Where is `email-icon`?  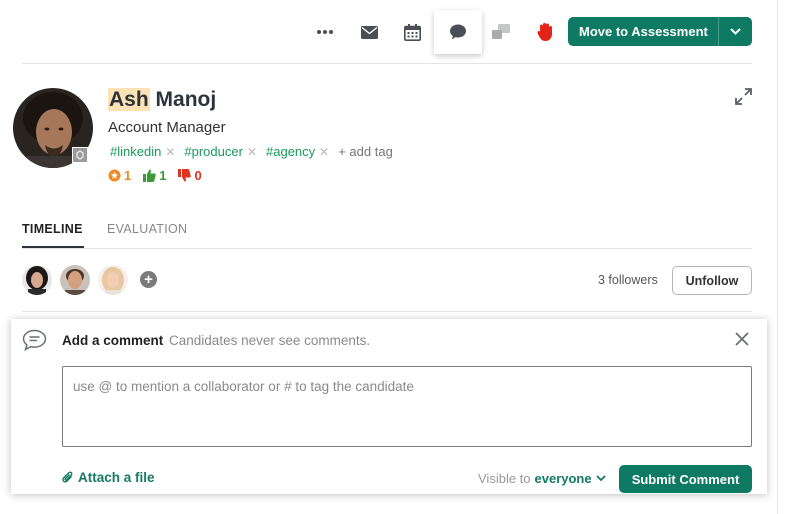 email-icon is located at coordinates (369, 32).